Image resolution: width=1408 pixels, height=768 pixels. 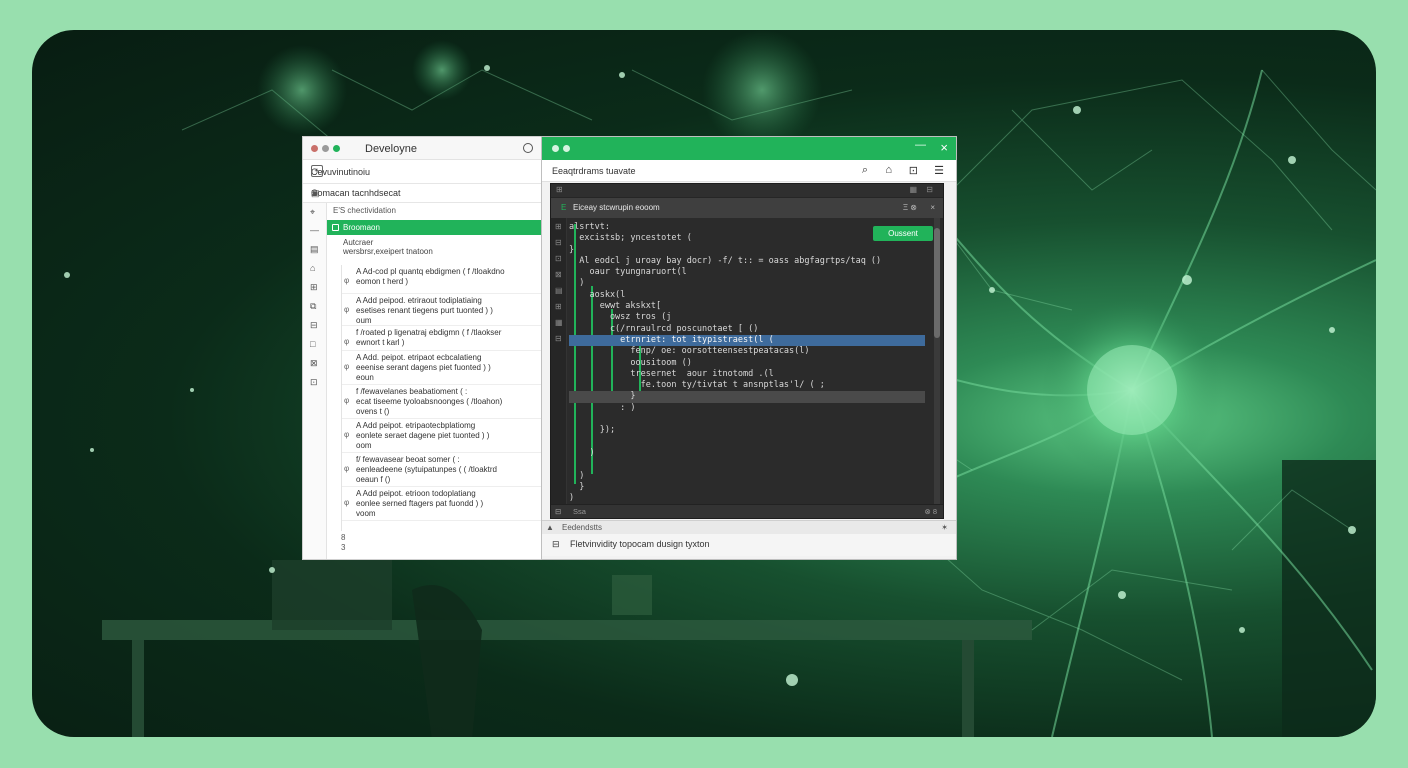 I want to click on apps-icon: ⊞, so click(x=314, y=287).